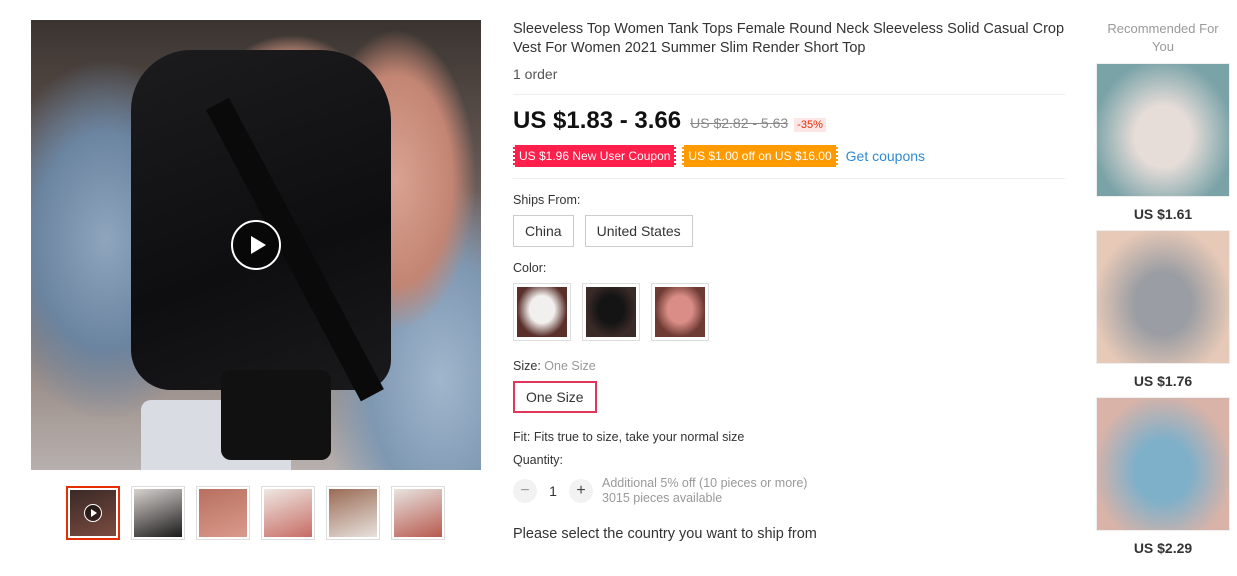 The width and height of the screenshot is (1237, 576). I want to click on size-options: One Size, so click(789, 397).